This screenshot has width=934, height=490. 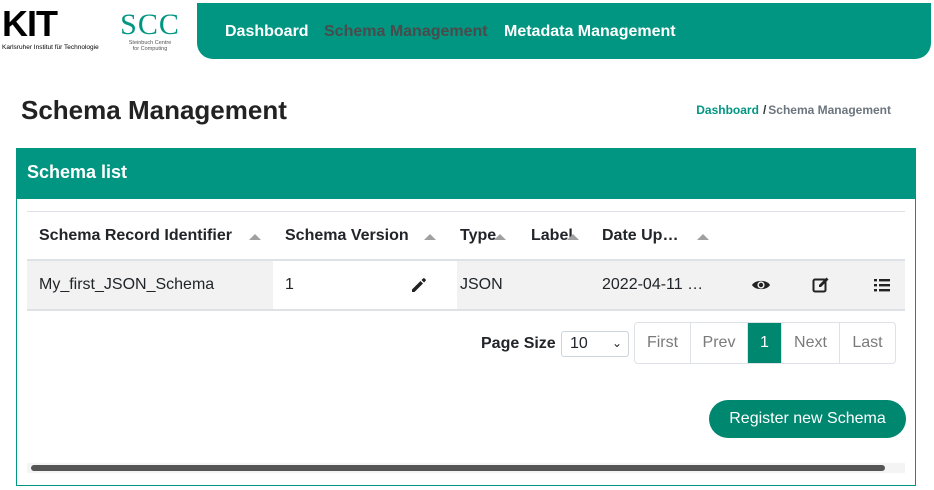 What do you see at coordinates (466, 174) in the screenshot?
I see `card-title: Schema list` at bounding box center [466, 174].